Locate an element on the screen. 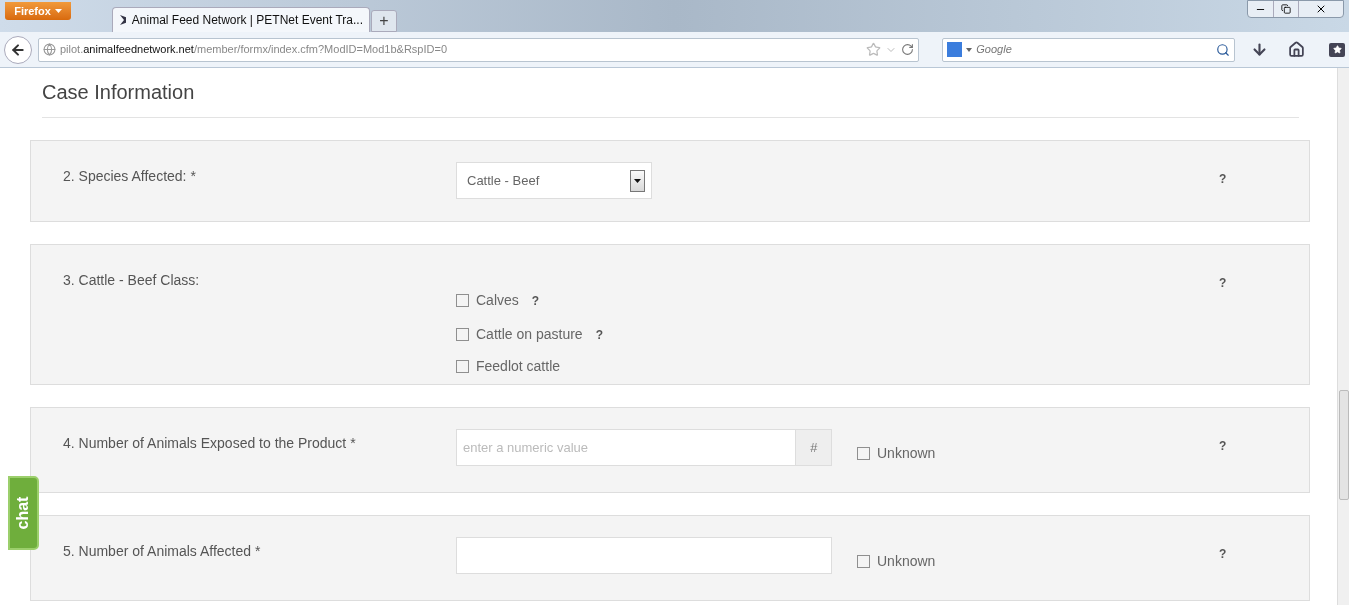  download-icon is located at coordinates (1260, 49).